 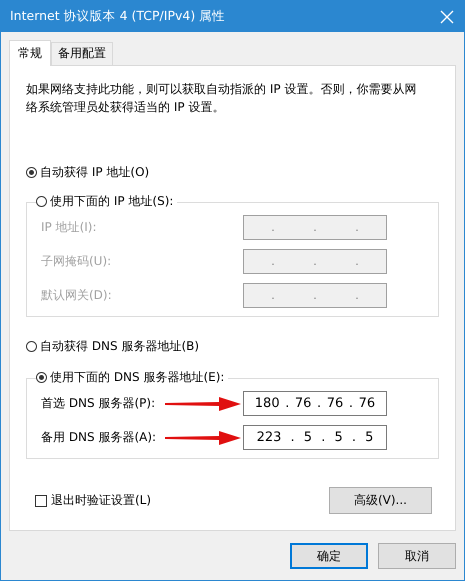 I want to click on radio-button: 使用下面的 IP 地址(S):, so click(x=107, y=201).